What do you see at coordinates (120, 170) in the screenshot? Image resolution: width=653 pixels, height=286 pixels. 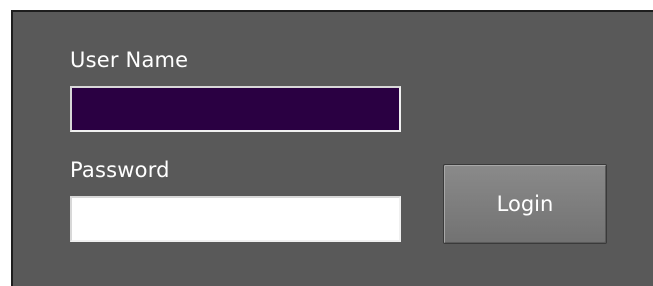 I see `password-label: Password` at bounding box center [120, 170].